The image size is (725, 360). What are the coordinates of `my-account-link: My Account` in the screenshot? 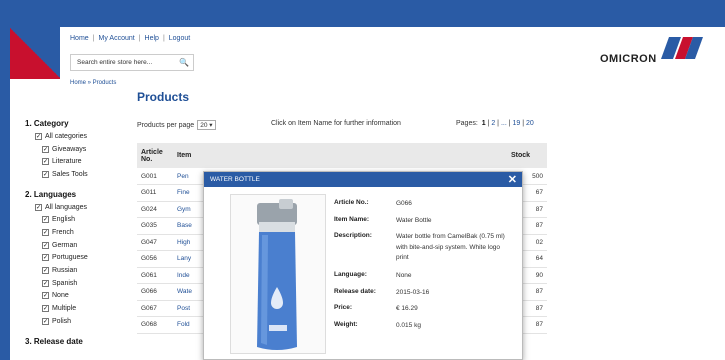 It's located at (117, 38).